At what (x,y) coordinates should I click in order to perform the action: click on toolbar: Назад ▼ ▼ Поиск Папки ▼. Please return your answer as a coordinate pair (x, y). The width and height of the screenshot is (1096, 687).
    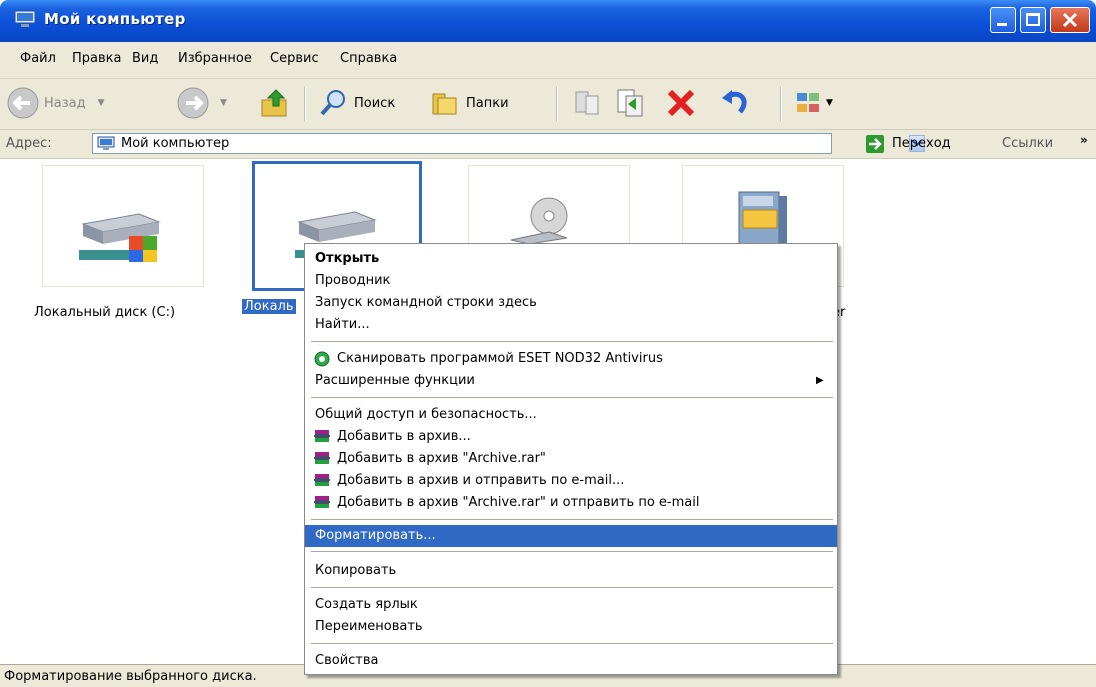
    Looking at the image, I should click on (548, 104).